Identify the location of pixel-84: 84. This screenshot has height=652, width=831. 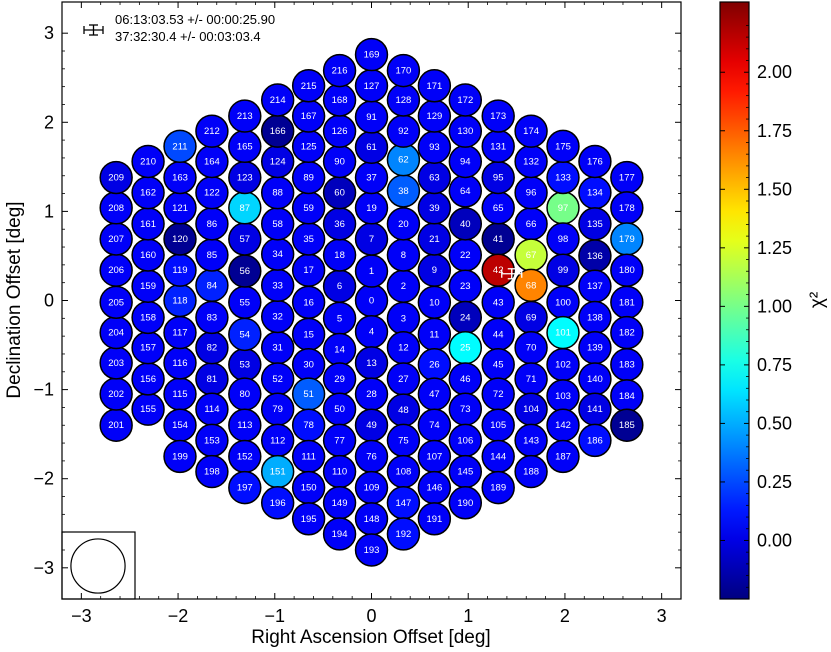
(212, 285).